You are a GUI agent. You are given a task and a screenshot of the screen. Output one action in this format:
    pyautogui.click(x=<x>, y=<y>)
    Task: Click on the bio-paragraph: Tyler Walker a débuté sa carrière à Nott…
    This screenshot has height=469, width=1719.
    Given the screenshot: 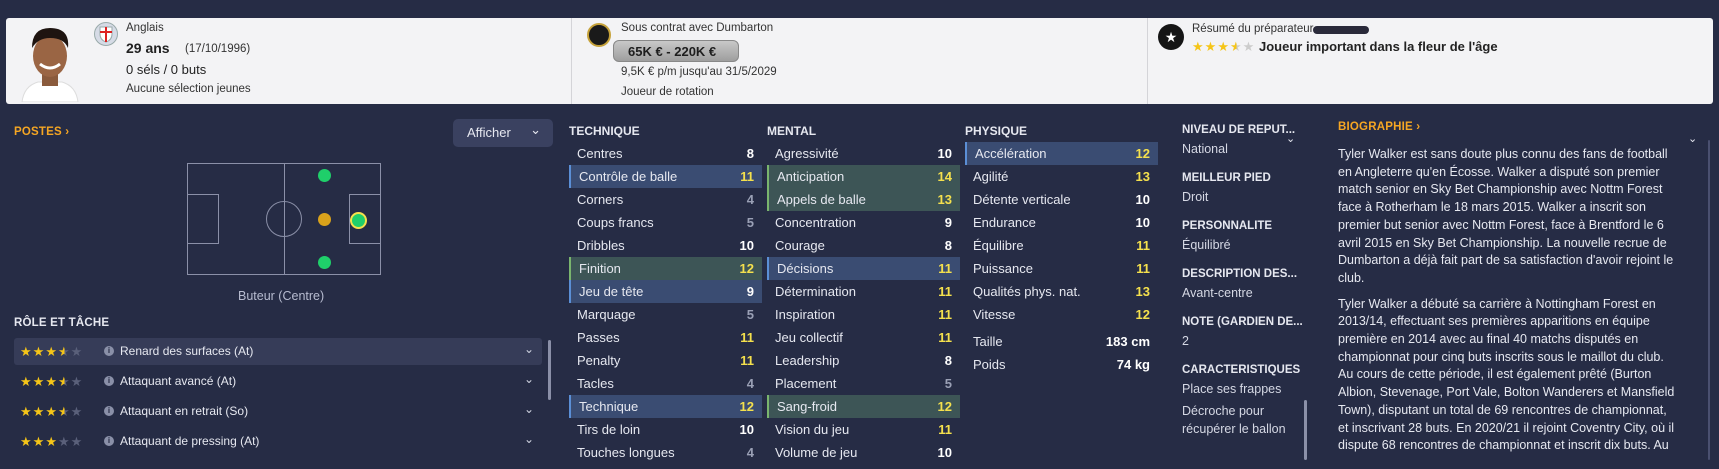 What is the action you would take?
    pyautogui.click(x=1506, y=374)
    